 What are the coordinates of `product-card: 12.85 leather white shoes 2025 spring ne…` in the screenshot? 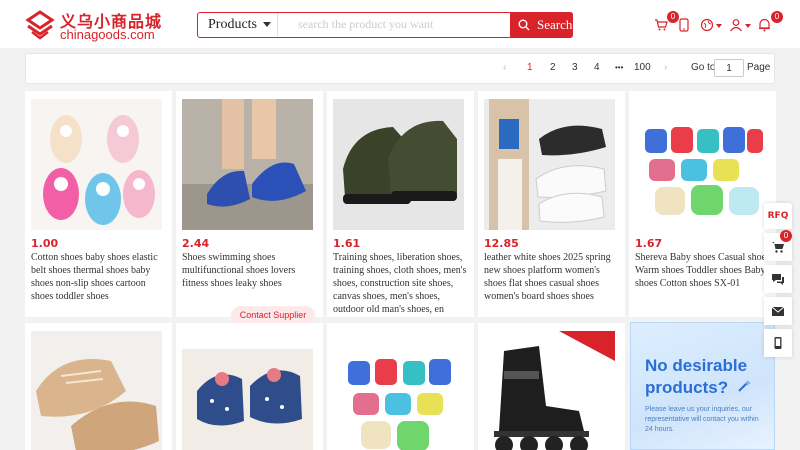 It's located at (551, 204).